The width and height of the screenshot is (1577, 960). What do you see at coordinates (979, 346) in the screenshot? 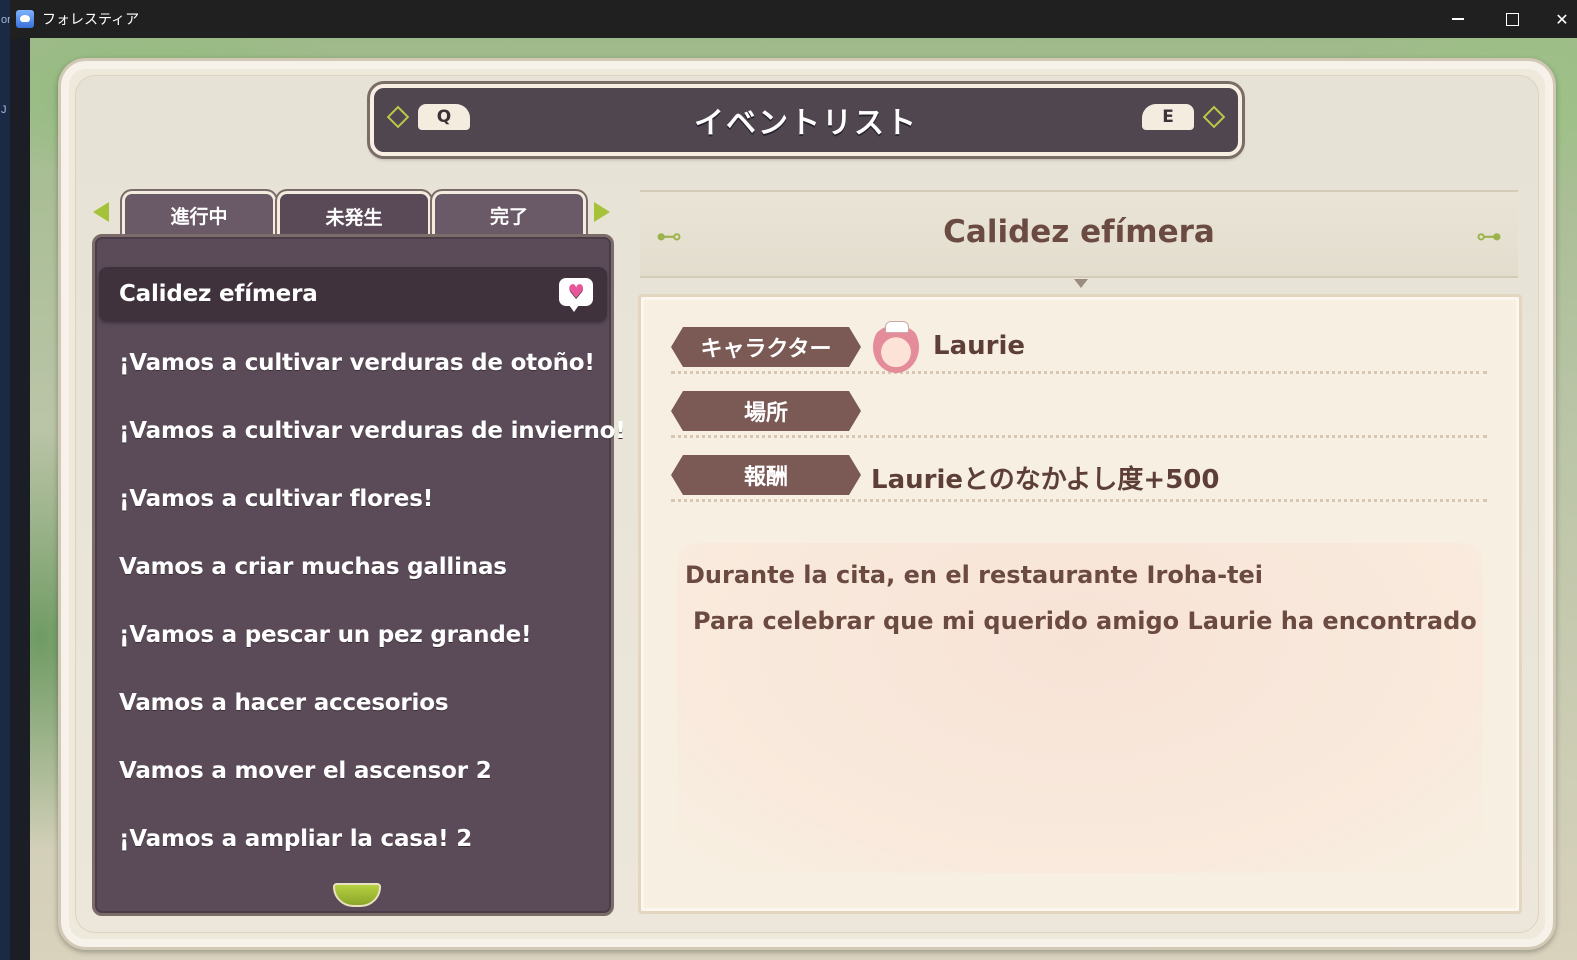
I see `character-name: Laurie` at bounding box center [979, 346].